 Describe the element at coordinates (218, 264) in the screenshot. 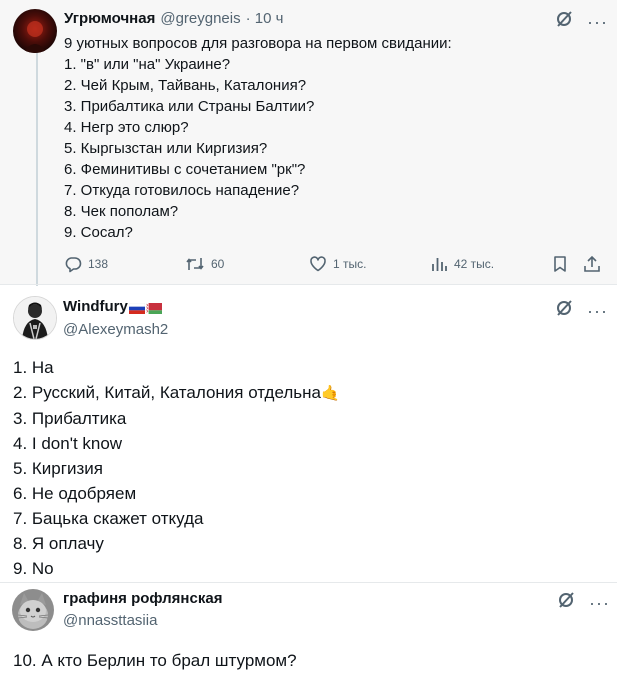

I see `retweet-count: 60` at that location.